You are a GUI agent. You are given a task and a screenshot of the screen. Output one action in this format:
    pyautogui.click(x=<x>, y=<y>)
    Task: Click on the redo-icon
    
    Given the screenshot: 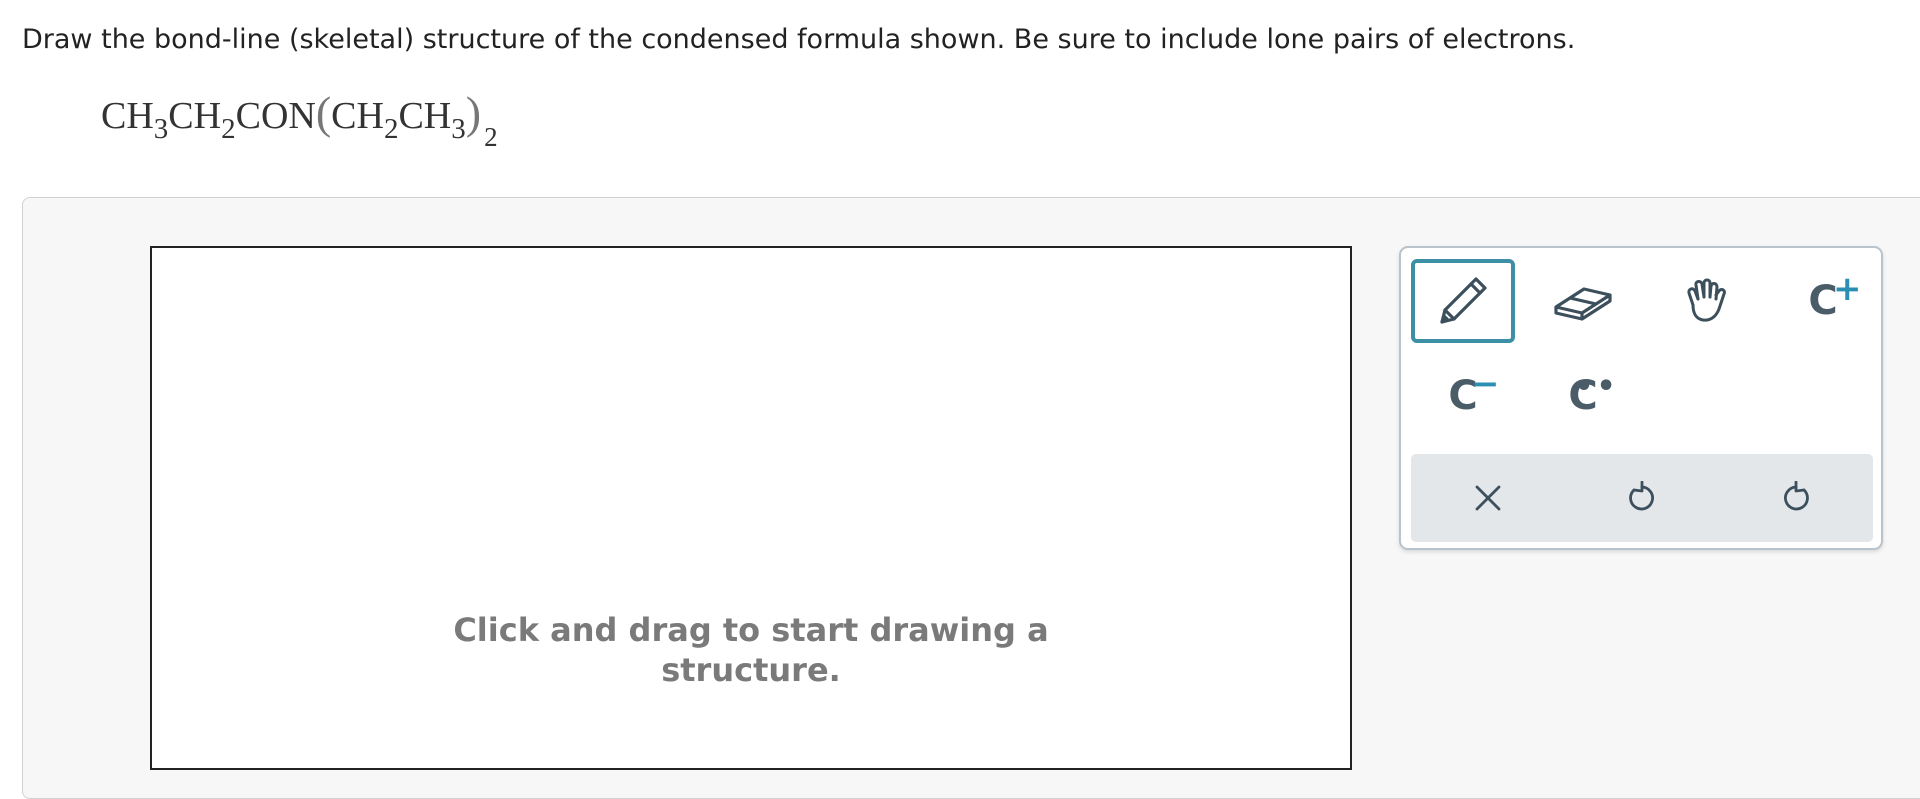 What is the action you would take?
    pyautogui.click(x=1796, y=496)
    